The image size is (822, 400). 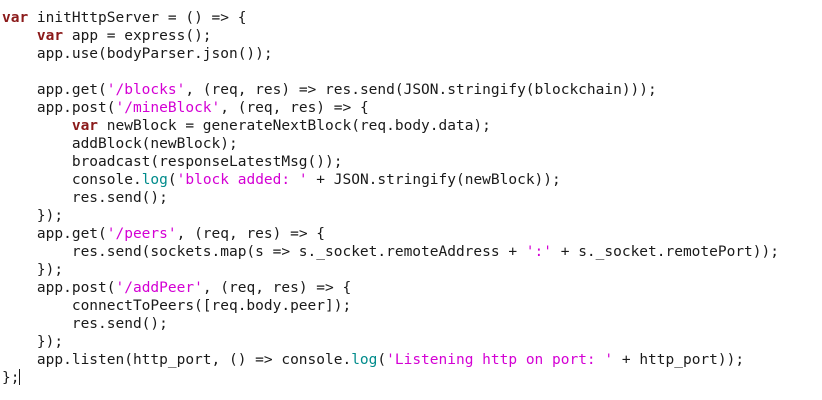 I want to click on code-token: initHttpServer = () => {, so click(x=137, y=18).